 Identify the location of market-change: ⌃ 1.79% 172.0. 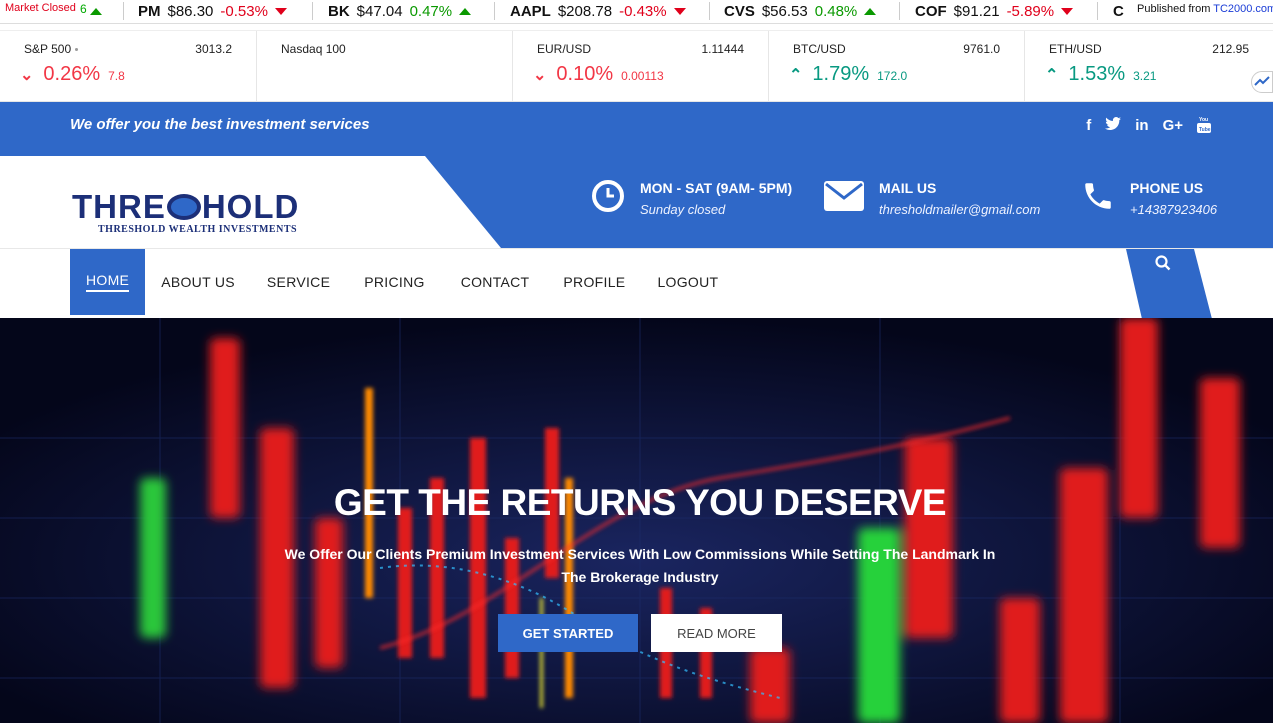
(848, 74).